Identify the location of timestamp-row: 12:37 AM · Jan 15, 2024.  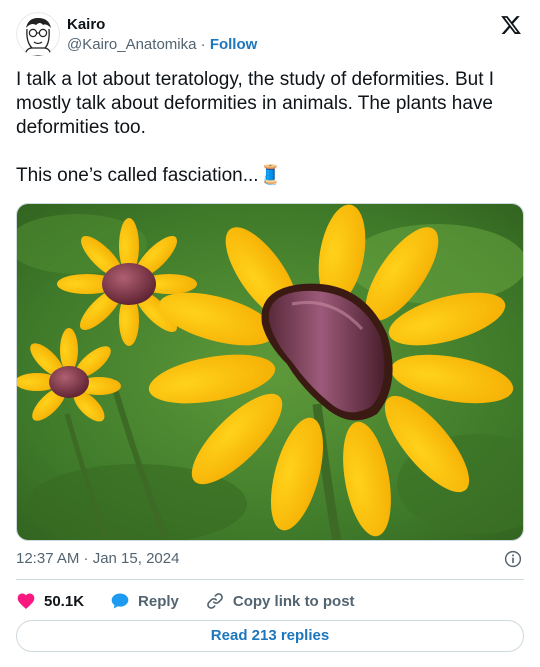
(270, 559).